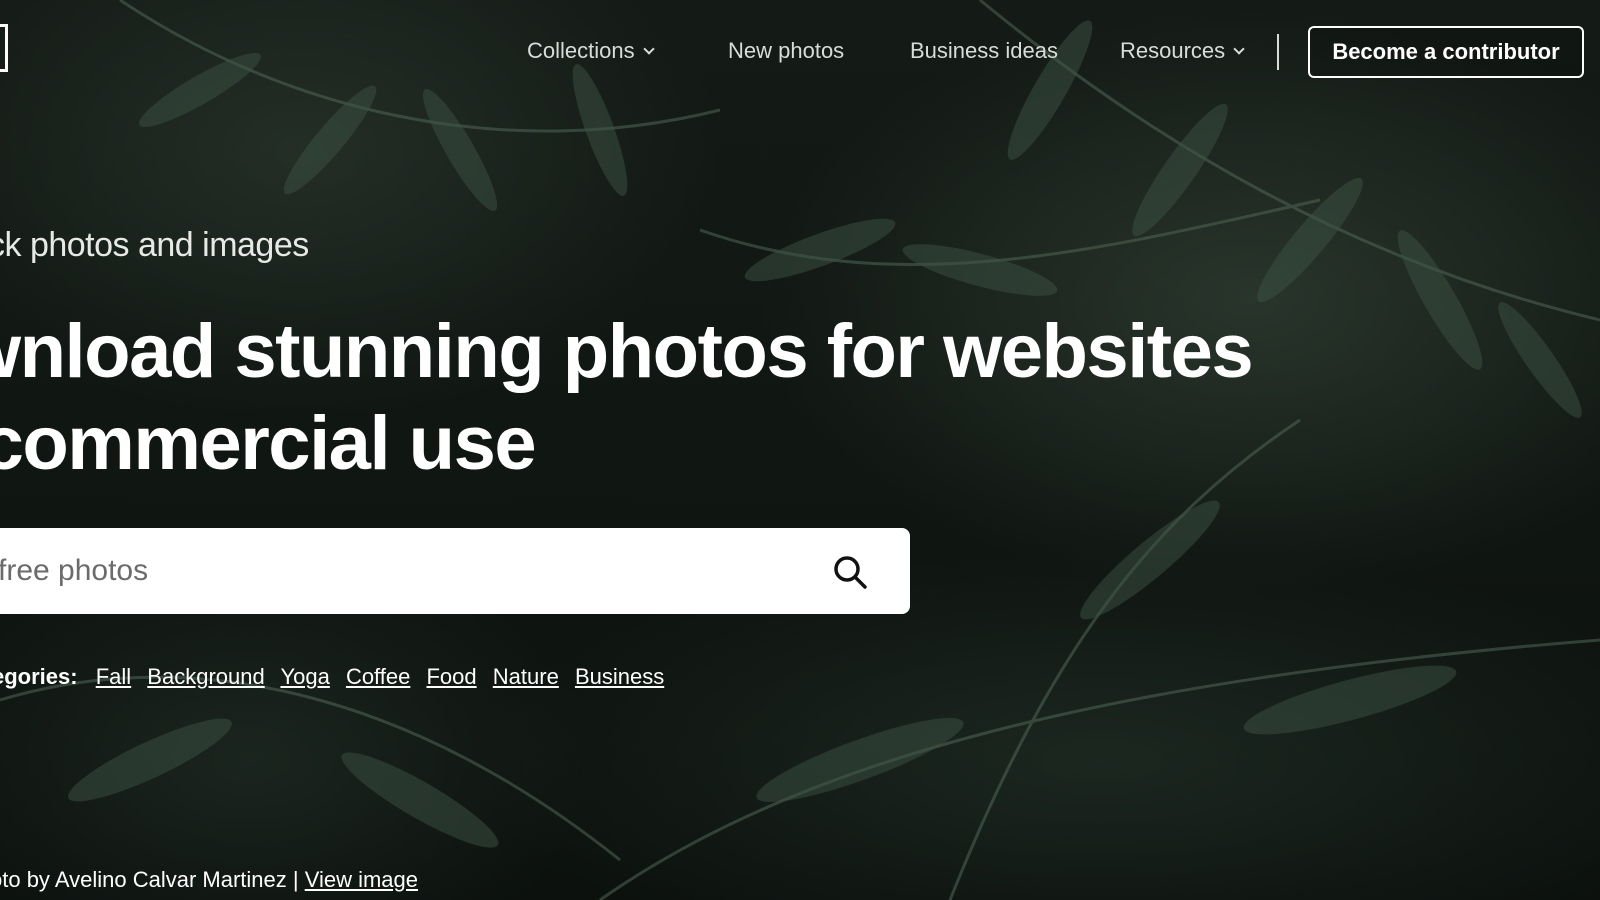 This screenshot has height=900, width=1600. I want to click on category-link-nature: Nature, so click(526, 676).